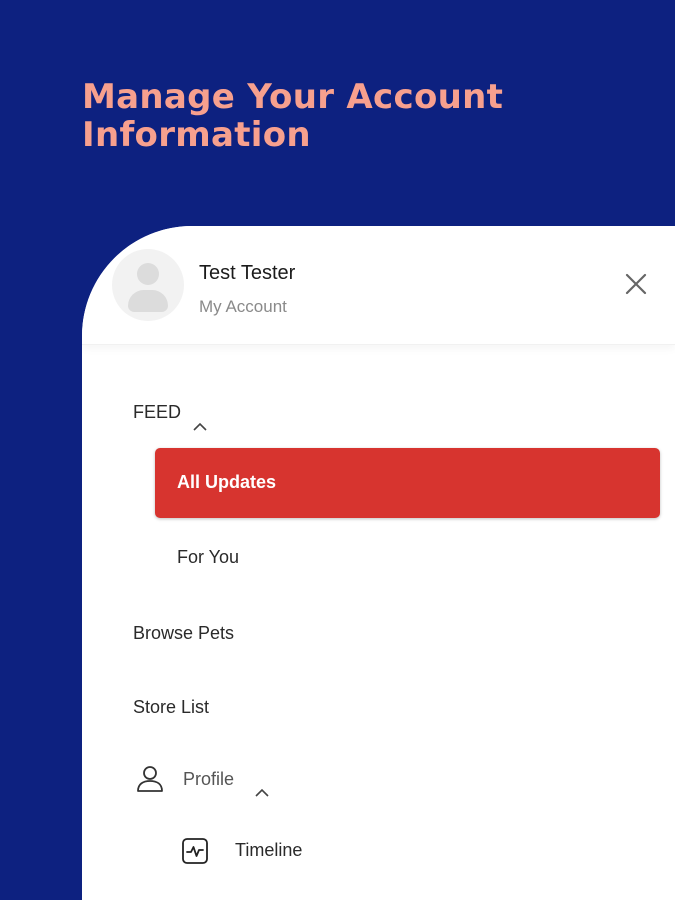  Describe the element at coordinates (243, 307) in the screenshot. I see `my-account-link: My Account` at that location.